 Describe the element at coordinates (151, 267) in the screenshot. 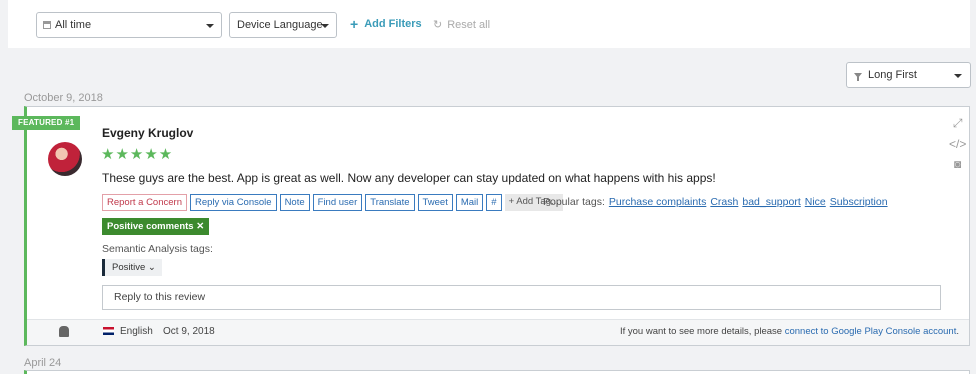

I see `chevron-down-icon: ⌄` at that location.